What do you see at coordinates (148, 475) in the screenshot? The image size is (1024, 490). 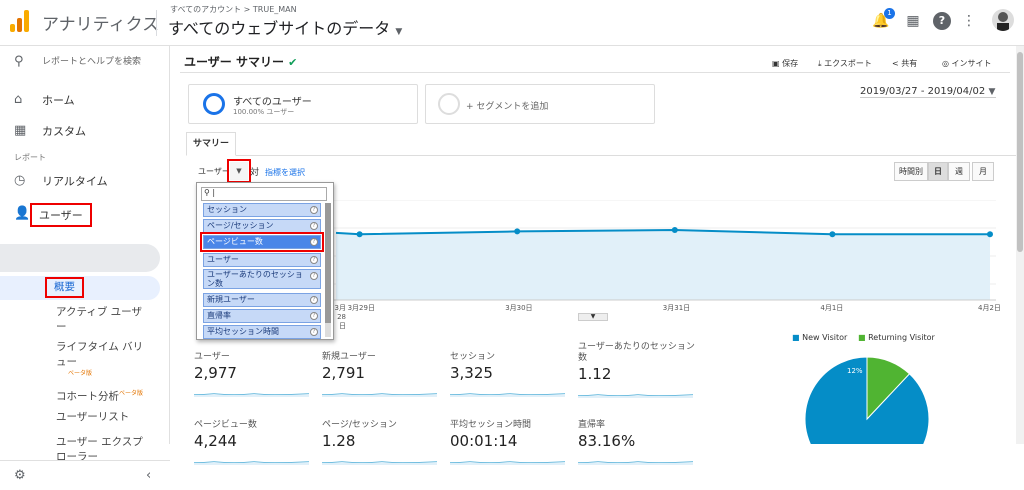 I see `collapse-icon: ‹` at bounding box center [148, 475].